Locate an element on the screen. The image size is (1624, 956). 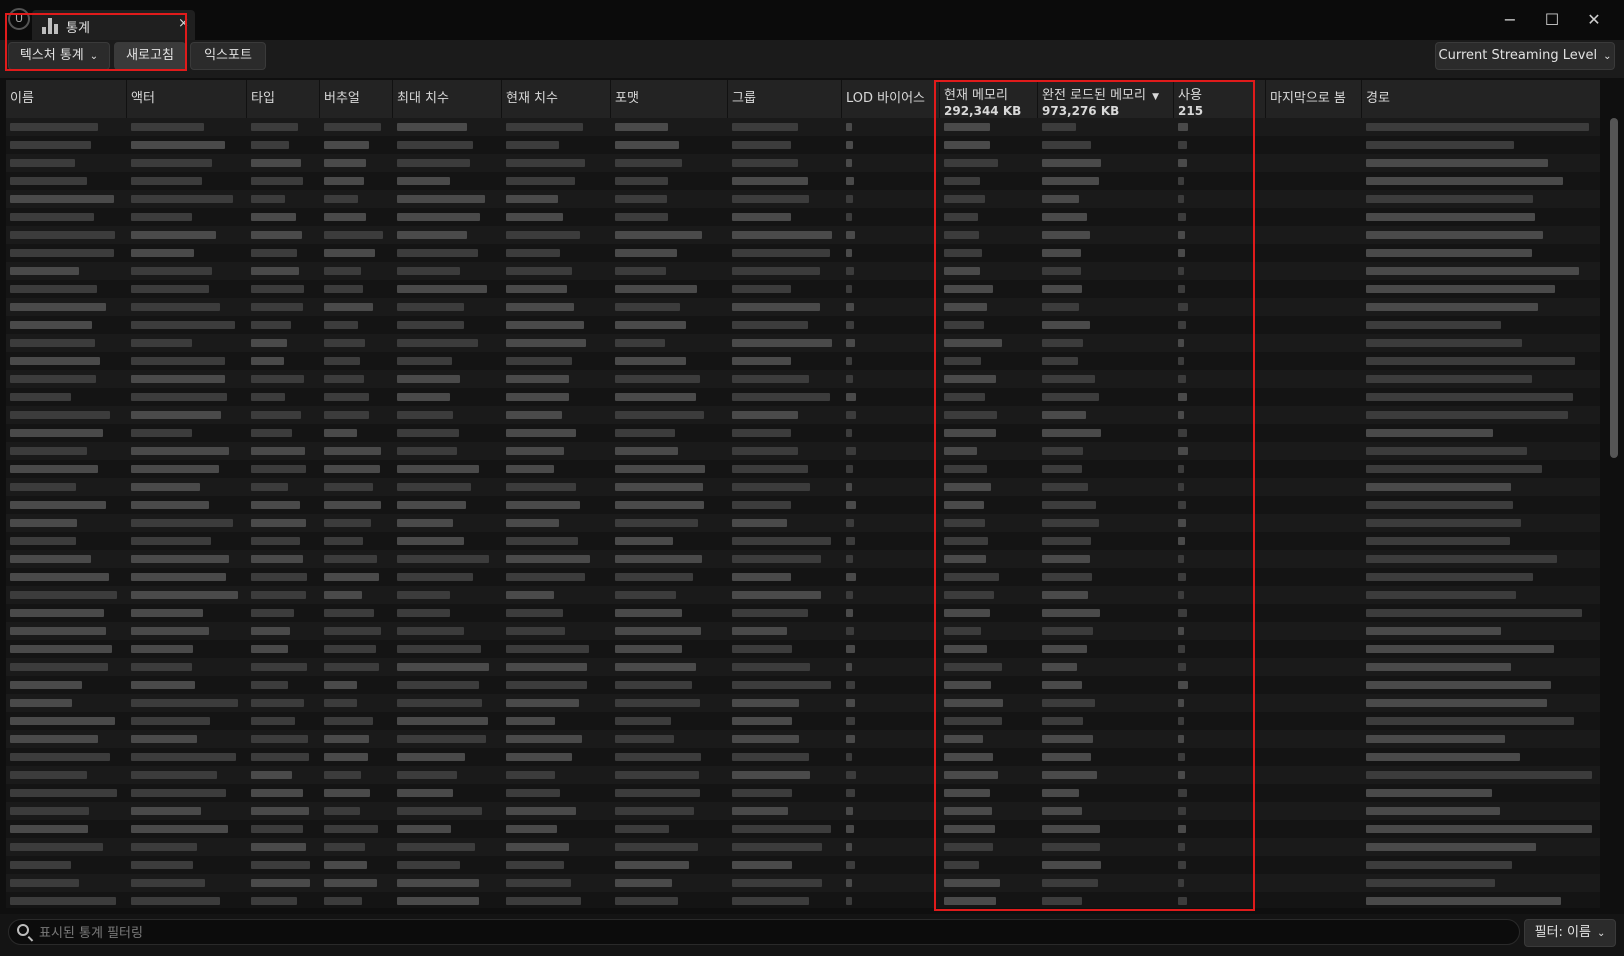
maximize-icon: ☐ is located at coordinates (1552, 19).